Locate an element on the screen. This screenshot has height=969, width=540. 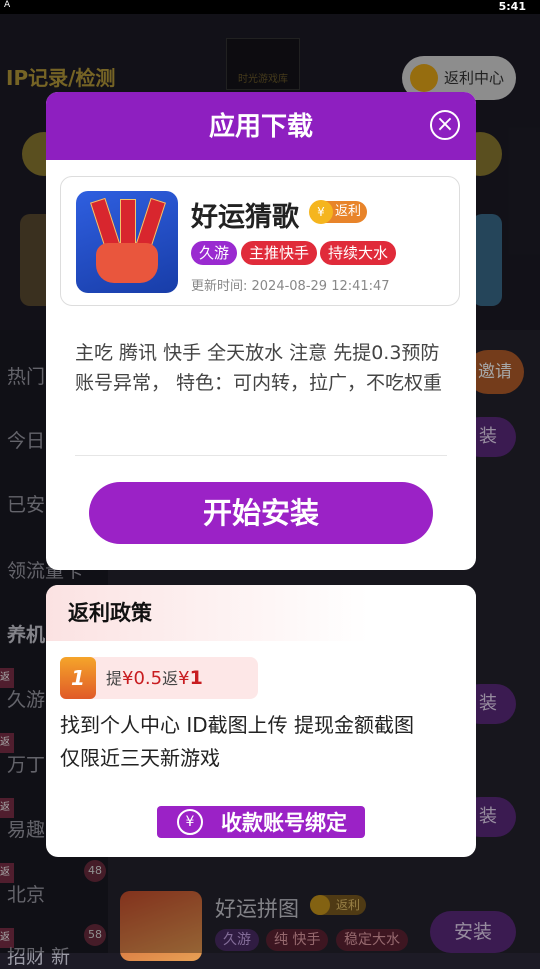
close-icon: × is located at coordinates (445, 125).